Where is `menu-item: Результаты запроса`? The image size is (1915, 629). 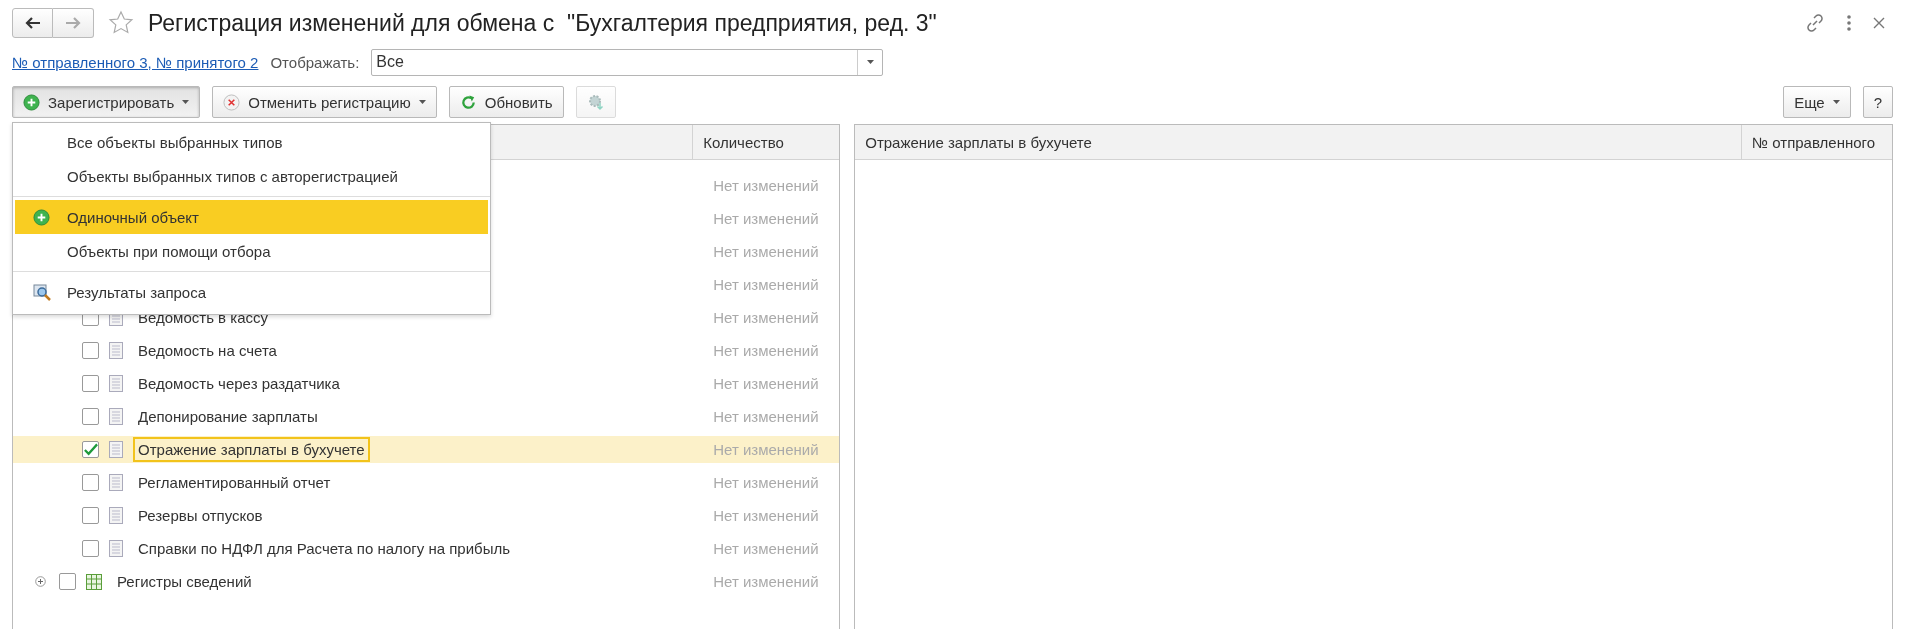
menu-item: Результаты запроса is located at coordinates (251, 292).